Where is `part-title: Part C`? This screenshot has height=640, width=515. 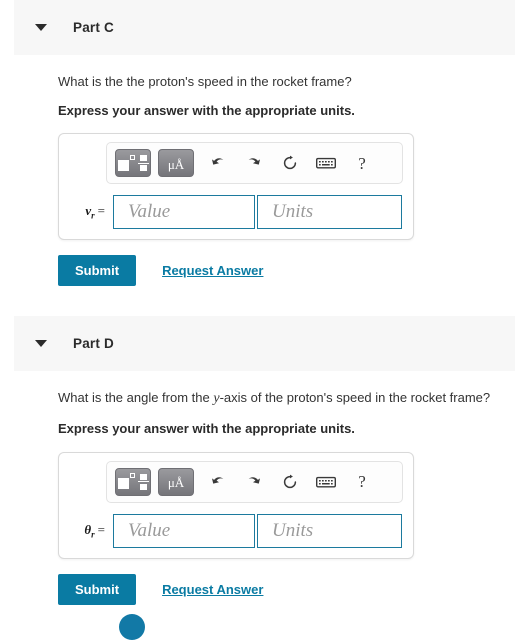
part-title: Part C is located at coordinates (93, 27).